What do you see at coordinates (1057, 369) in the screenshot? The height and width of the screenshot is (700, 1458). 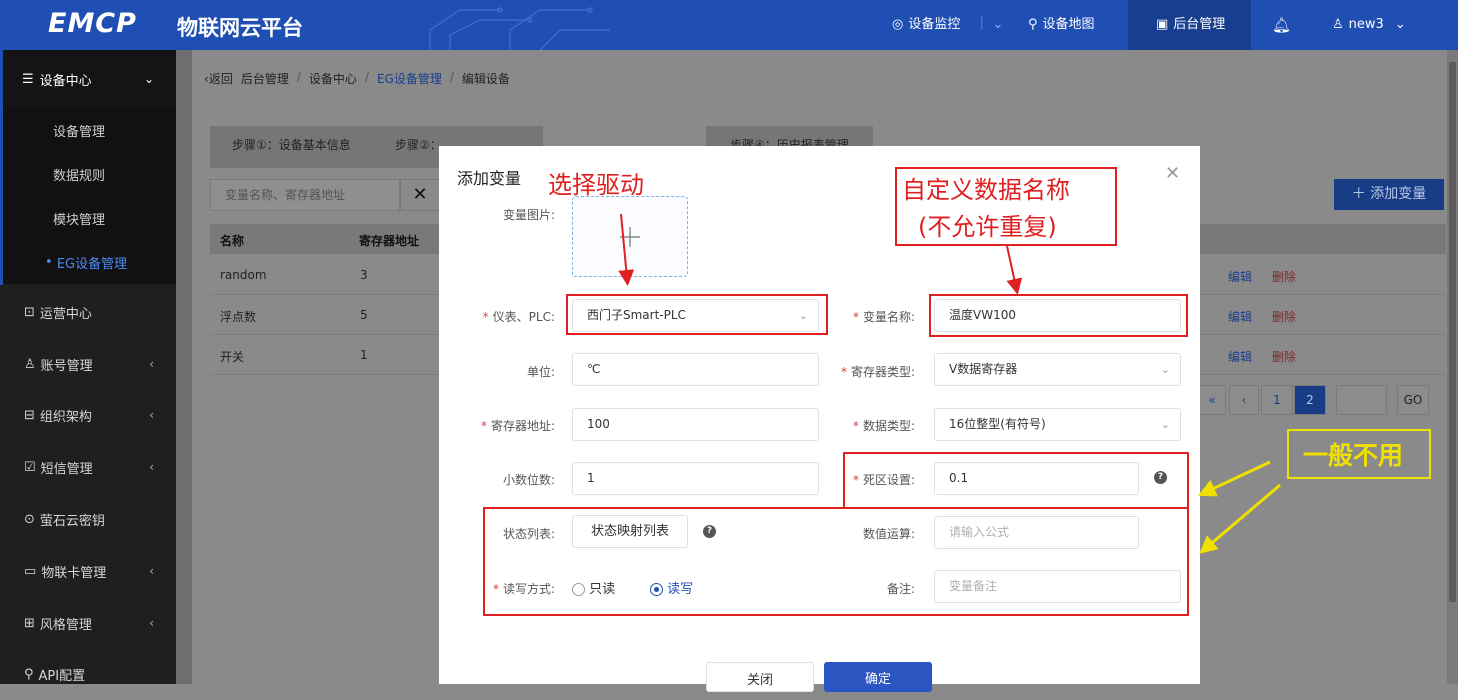 I see `register-type-select: V数据寄存器 ⌄` at bounding box center [1057, 369].